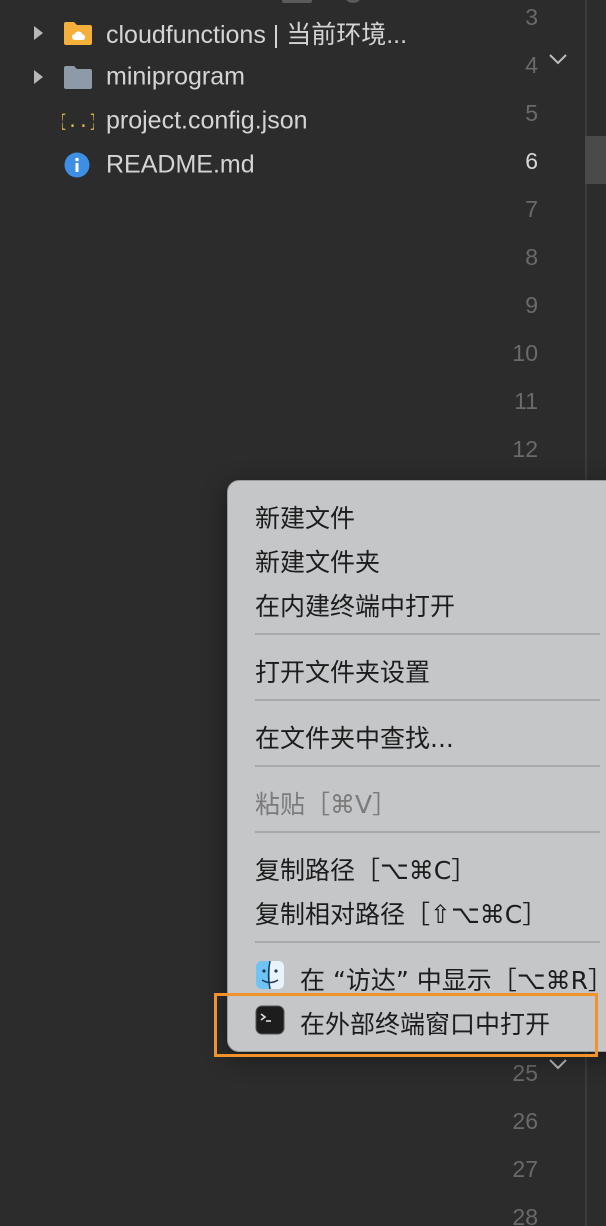  What do you see at coordinates (335, 3) in the screenshot?
I see `toolbar-stub` at bounding box center [335, 3].